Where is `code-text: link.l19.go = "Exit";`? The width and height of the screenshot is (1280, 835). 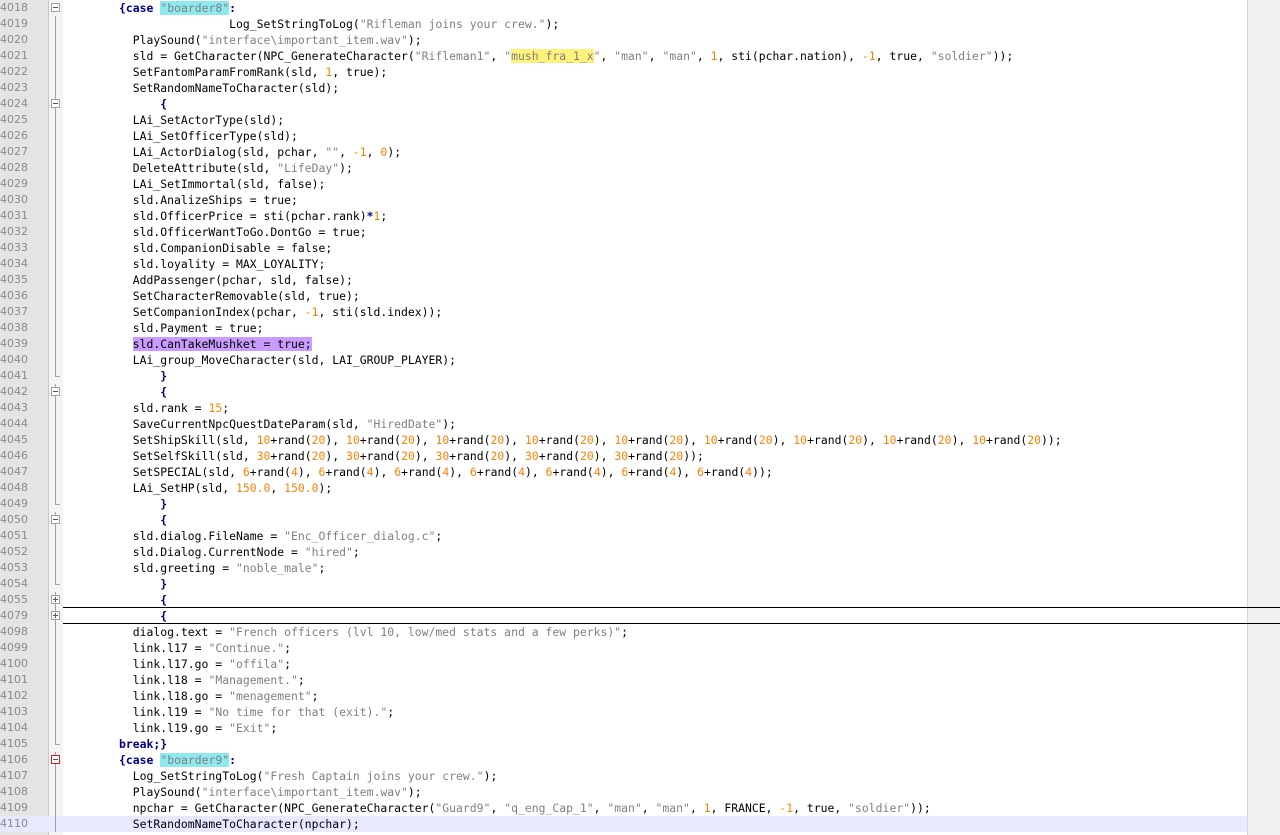 code-text: link.l19.go = "Exit"; is located at coordinates (170, 728).